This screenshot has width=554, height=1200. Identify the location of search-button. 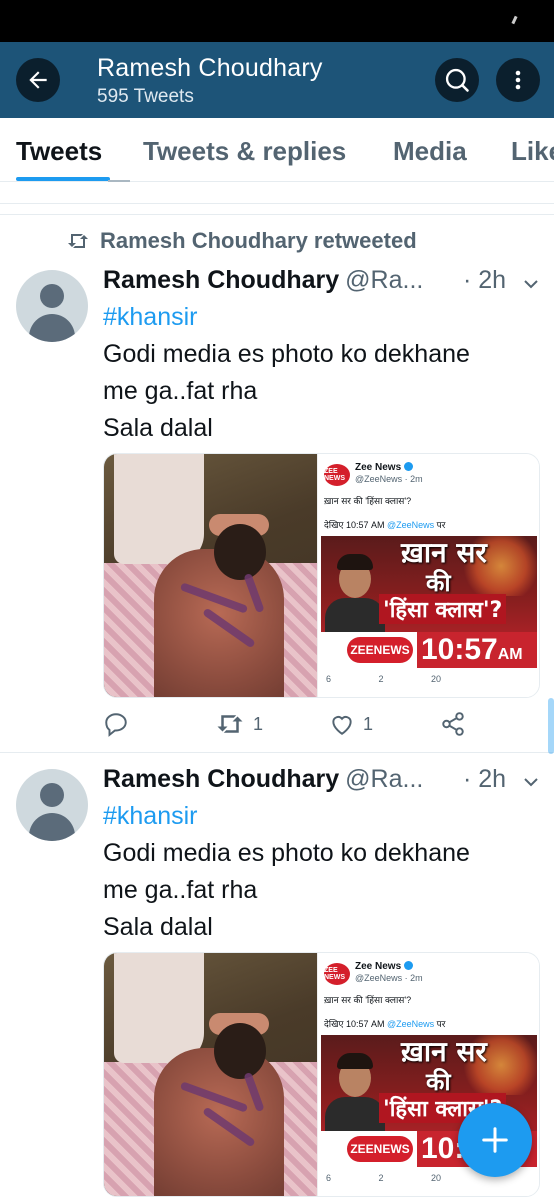
(457, 80).